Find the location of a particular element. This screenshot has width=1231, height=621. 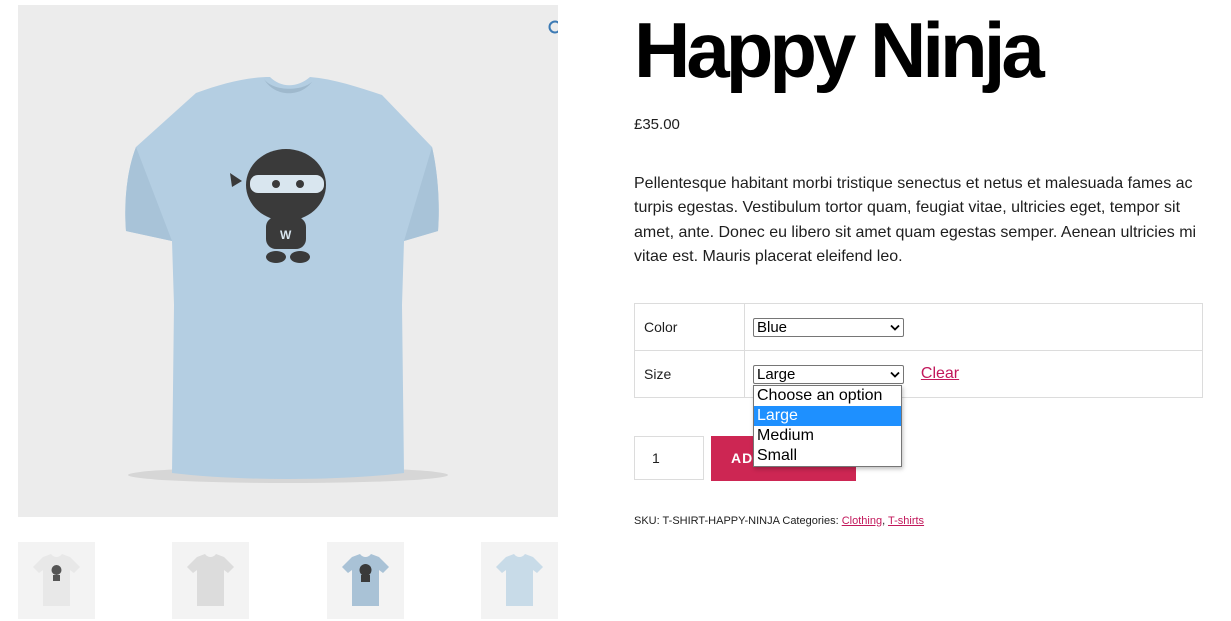

variations-table: Color Blue Size Large Clear is located at coordinates (918, 350).